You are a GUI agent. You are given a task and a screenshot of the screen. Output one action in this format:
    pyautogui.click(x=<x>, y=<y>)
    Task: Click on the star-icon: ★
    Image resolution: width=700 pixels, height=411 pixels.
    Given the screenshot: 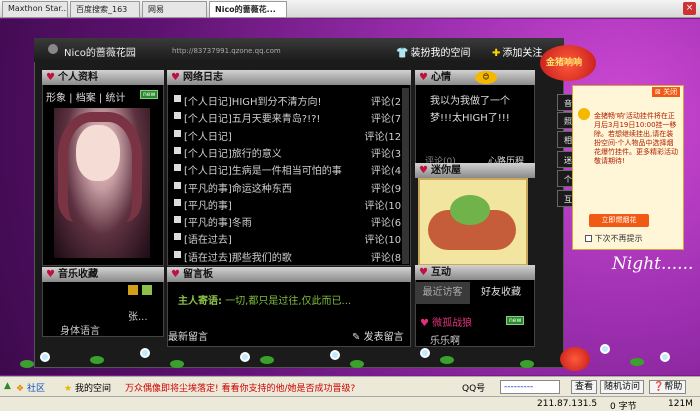 What is the action you would take?
    pyautogui.click(x=68, y=389)
    